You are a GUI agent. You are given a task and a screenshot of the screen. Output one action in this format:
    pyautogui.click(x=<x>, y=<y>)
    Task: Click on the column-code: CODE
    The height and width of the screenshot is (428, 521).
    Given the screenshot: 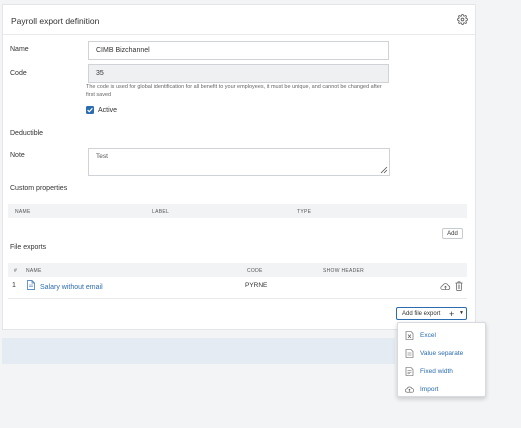 What is the action you would take?
    pyautogui.click(x=255, y=271)
    